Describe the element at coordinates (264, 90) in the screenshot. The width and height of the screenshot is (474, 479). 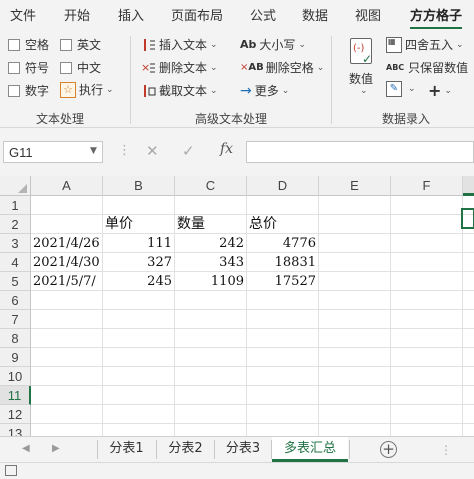
I see `more-button: → 更多 ⌄` at that location.